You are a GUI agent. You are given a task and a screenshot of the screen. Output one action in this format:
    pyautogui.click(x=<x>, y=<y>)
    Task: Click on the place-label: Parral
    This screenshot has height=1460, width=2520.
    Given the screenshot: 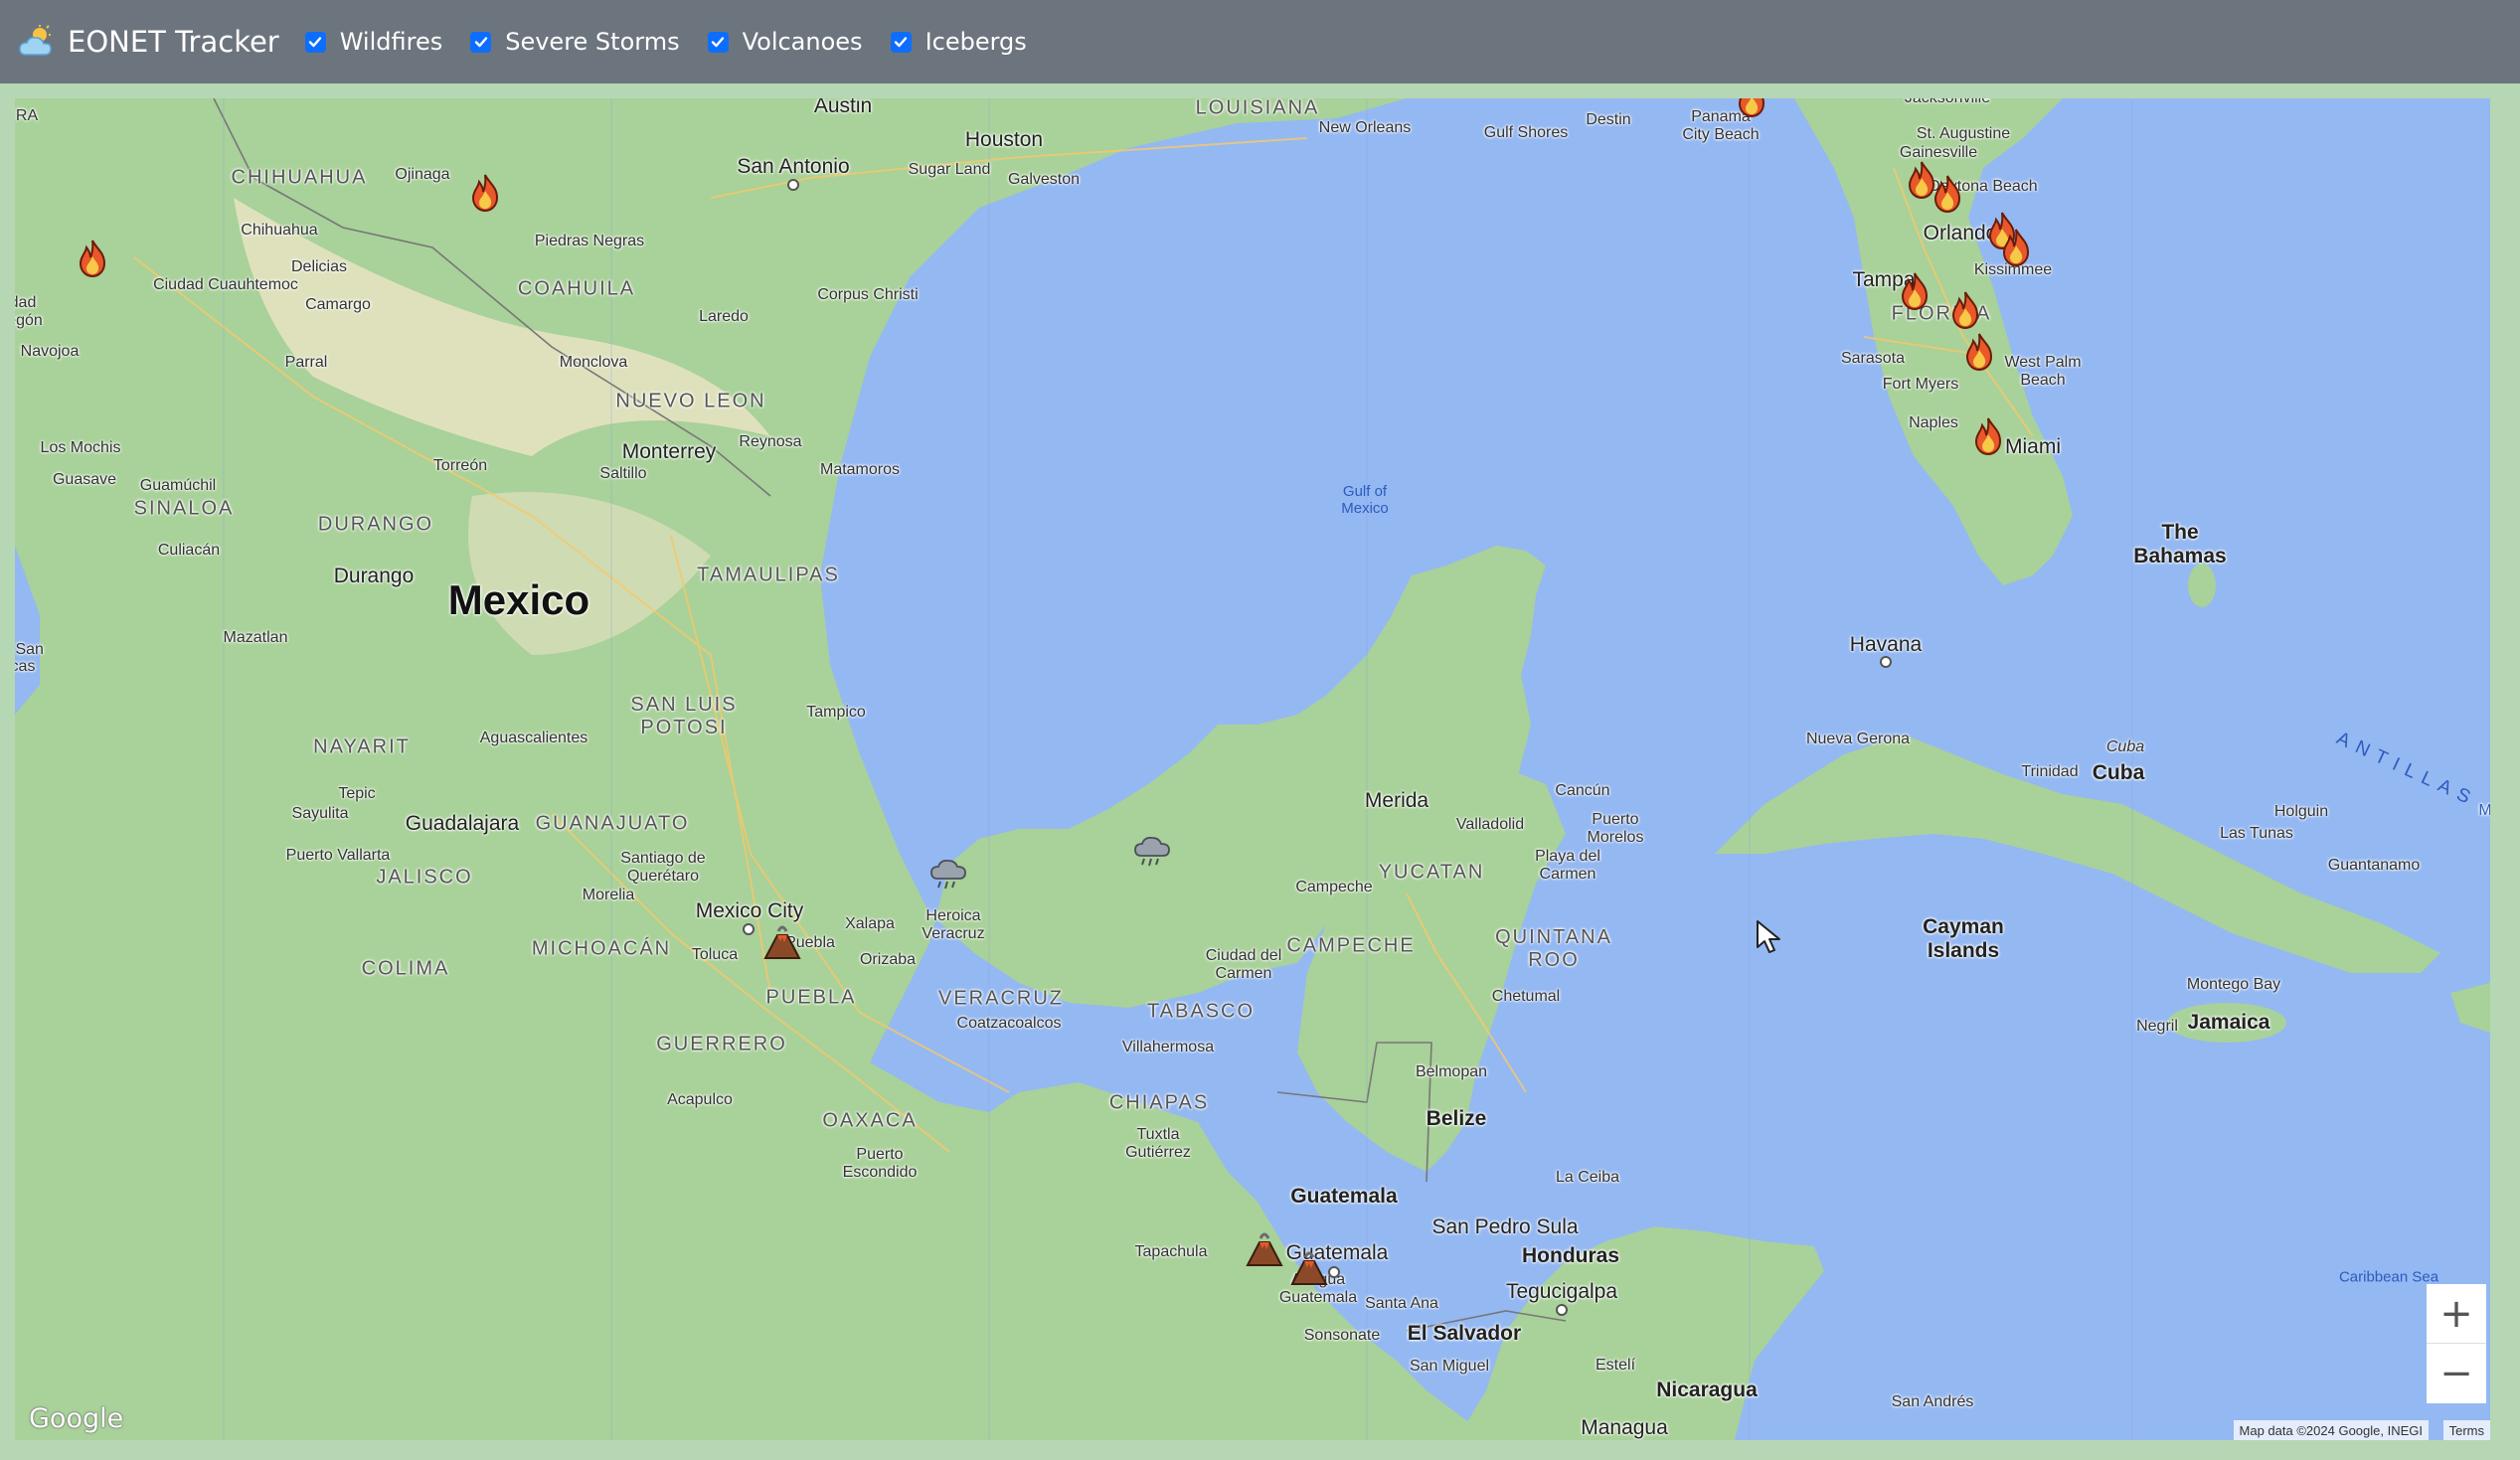 What is the action you would take?
    pyautogui.click(x=306, y=362)
    